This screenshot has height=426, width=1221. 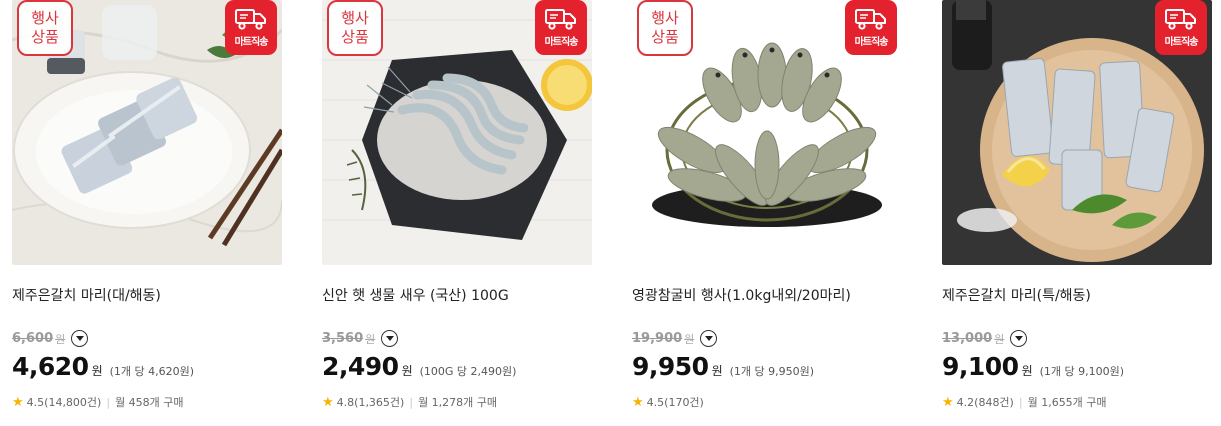 What do you see at coordinates (1082, 371) in the screenshot?
I see `unit-price: (1개 당 9,100원)` at bounding box center [1082, 371].